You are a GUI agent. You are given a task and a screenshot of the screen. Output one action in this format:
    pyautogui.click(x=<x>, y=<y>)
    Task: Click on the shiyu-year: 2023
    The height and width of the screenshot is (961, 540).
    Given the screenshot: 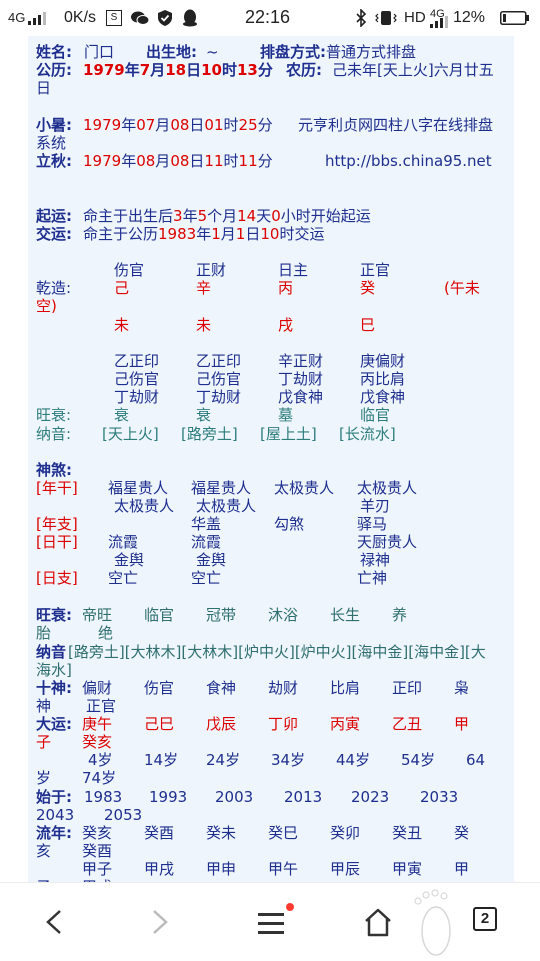 What is the action you would take?
    pyautogui.click(x=370, y=797)
    